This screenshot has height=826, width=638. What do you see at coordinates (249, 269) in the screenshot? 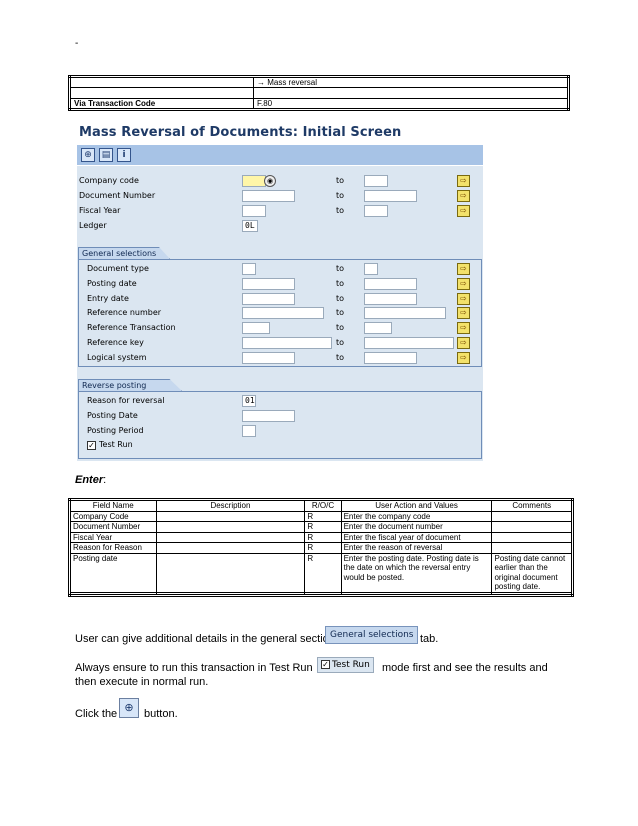
I see `document-type-from-input` at bounding box center [249, 269].